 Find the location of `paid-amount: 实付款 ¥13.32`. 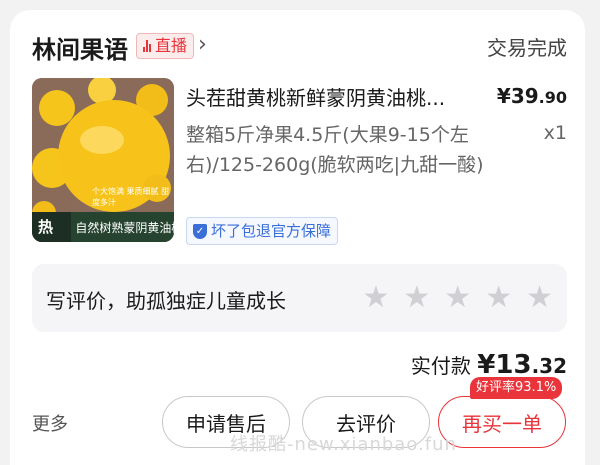

paid-amount: 实付款 ¥13.32 is located at coordinates (489, 365).